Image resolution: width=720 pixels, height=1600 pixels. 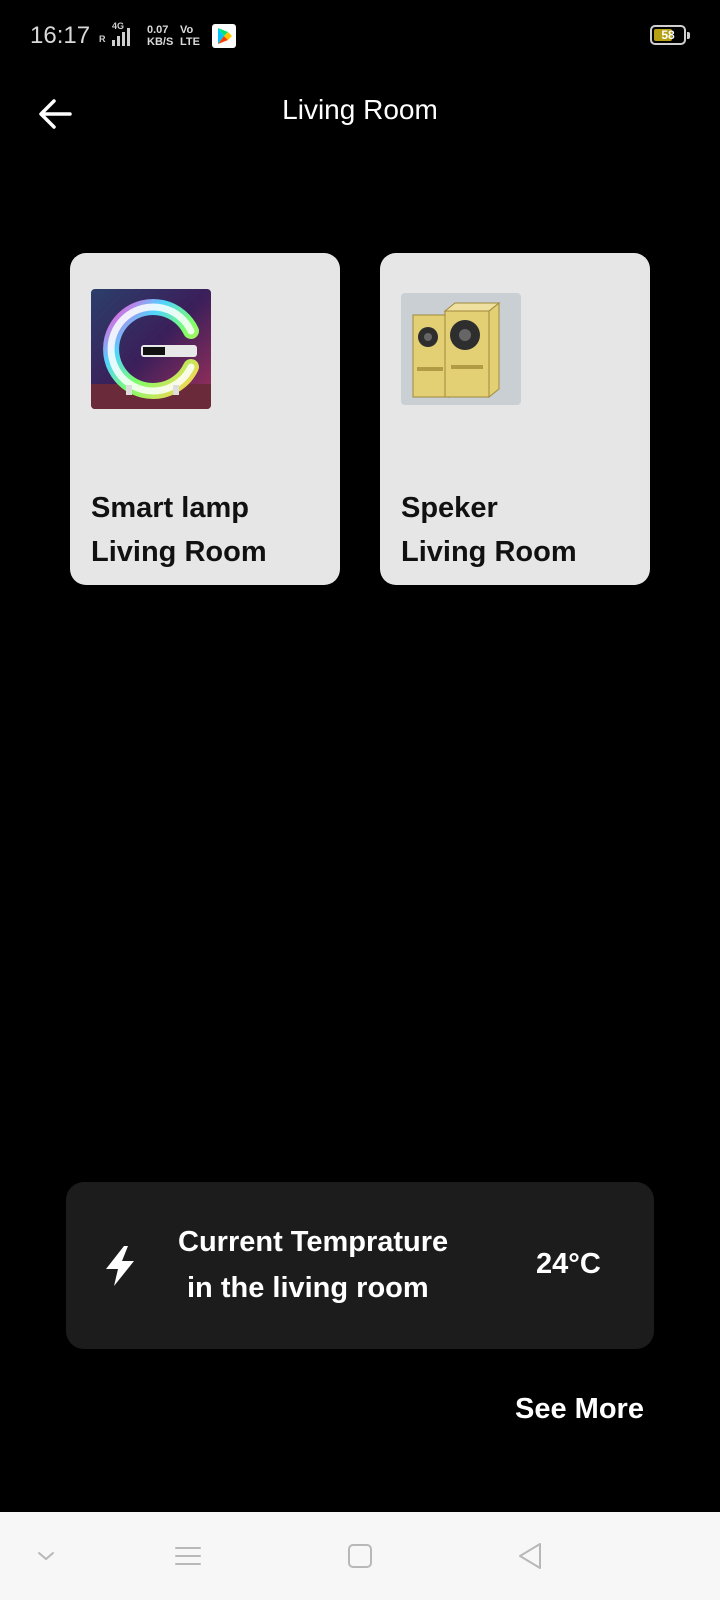 I want to click on play-store-icon, so click(x=224, y=36).